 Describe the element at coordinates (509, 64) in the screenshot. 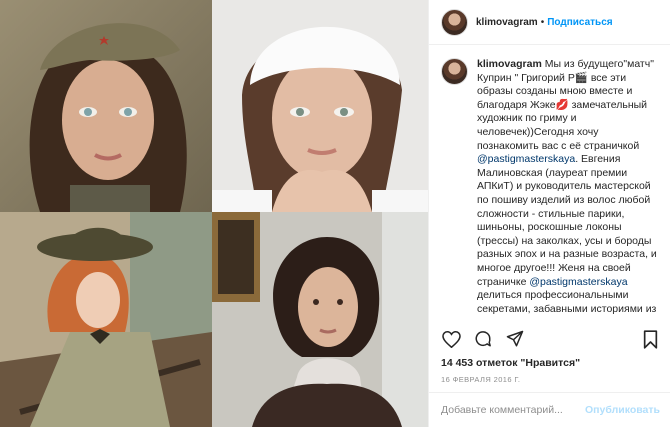

I see `caption-username: klimovagram` at that location.